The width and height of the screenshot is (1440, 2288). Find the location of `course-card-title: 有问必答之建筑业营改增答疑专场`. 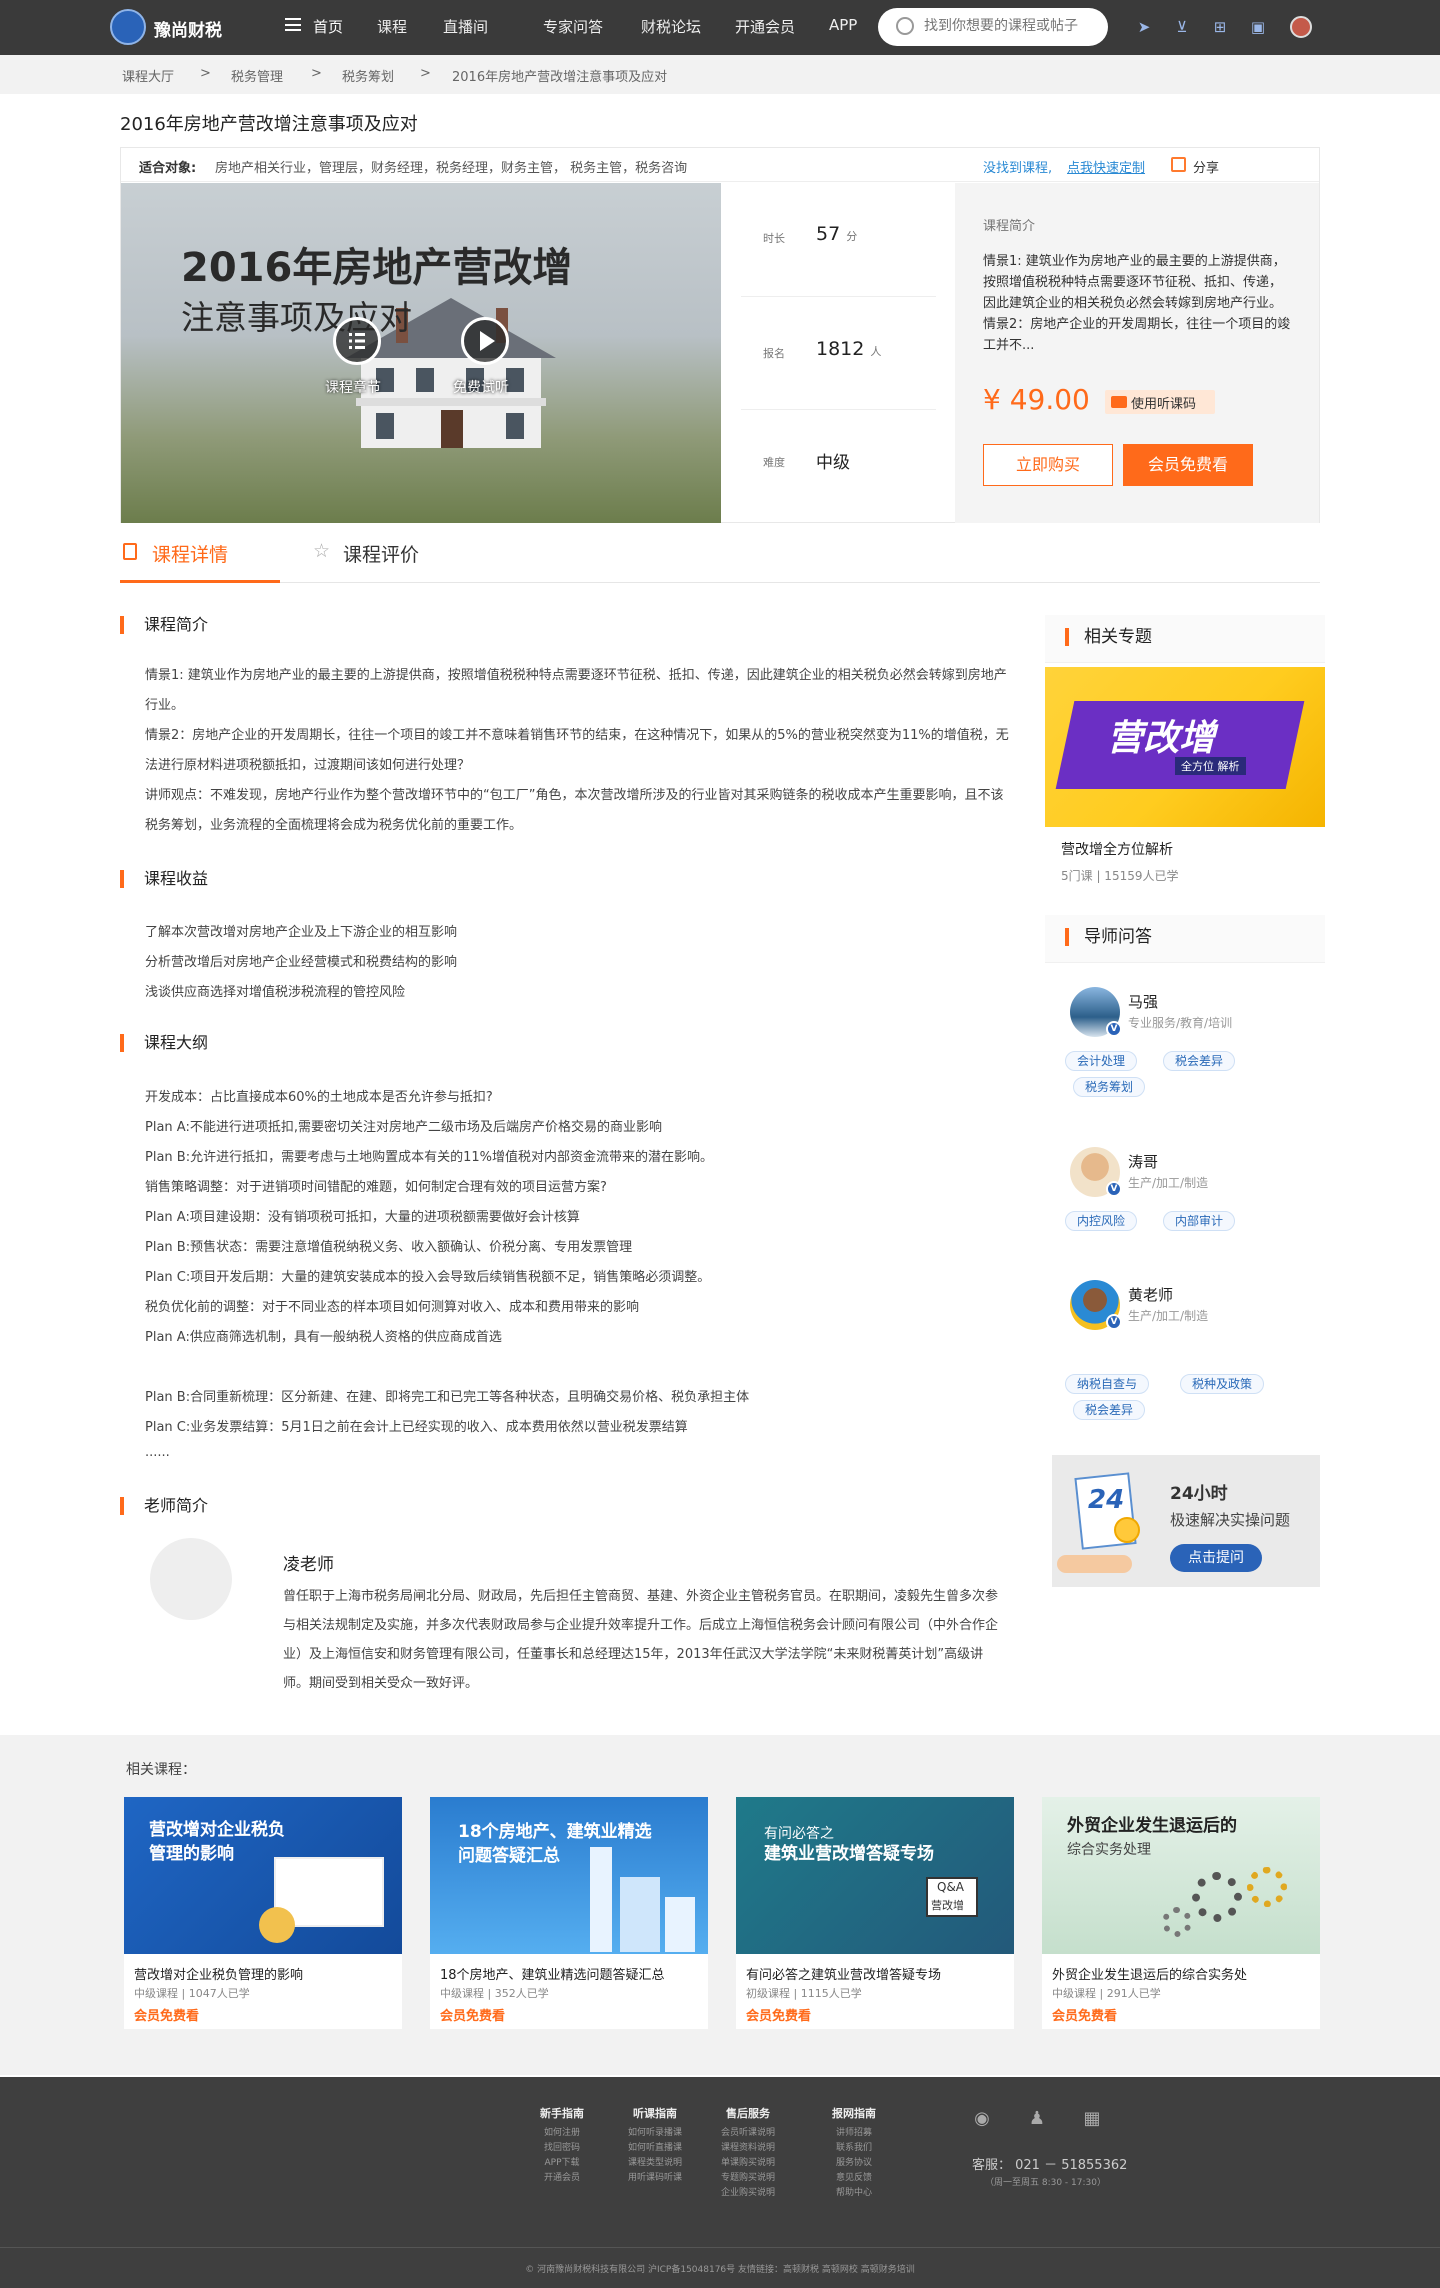

course-card-title: 有问必答之建筑业营改增答疑专场 is located at coordinates (843, 1973).